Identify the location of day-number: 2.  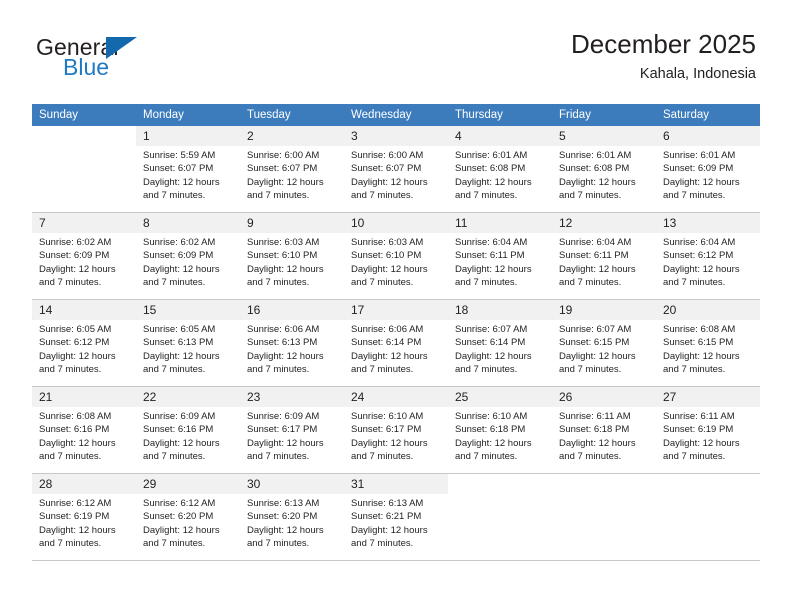
(292, 136).